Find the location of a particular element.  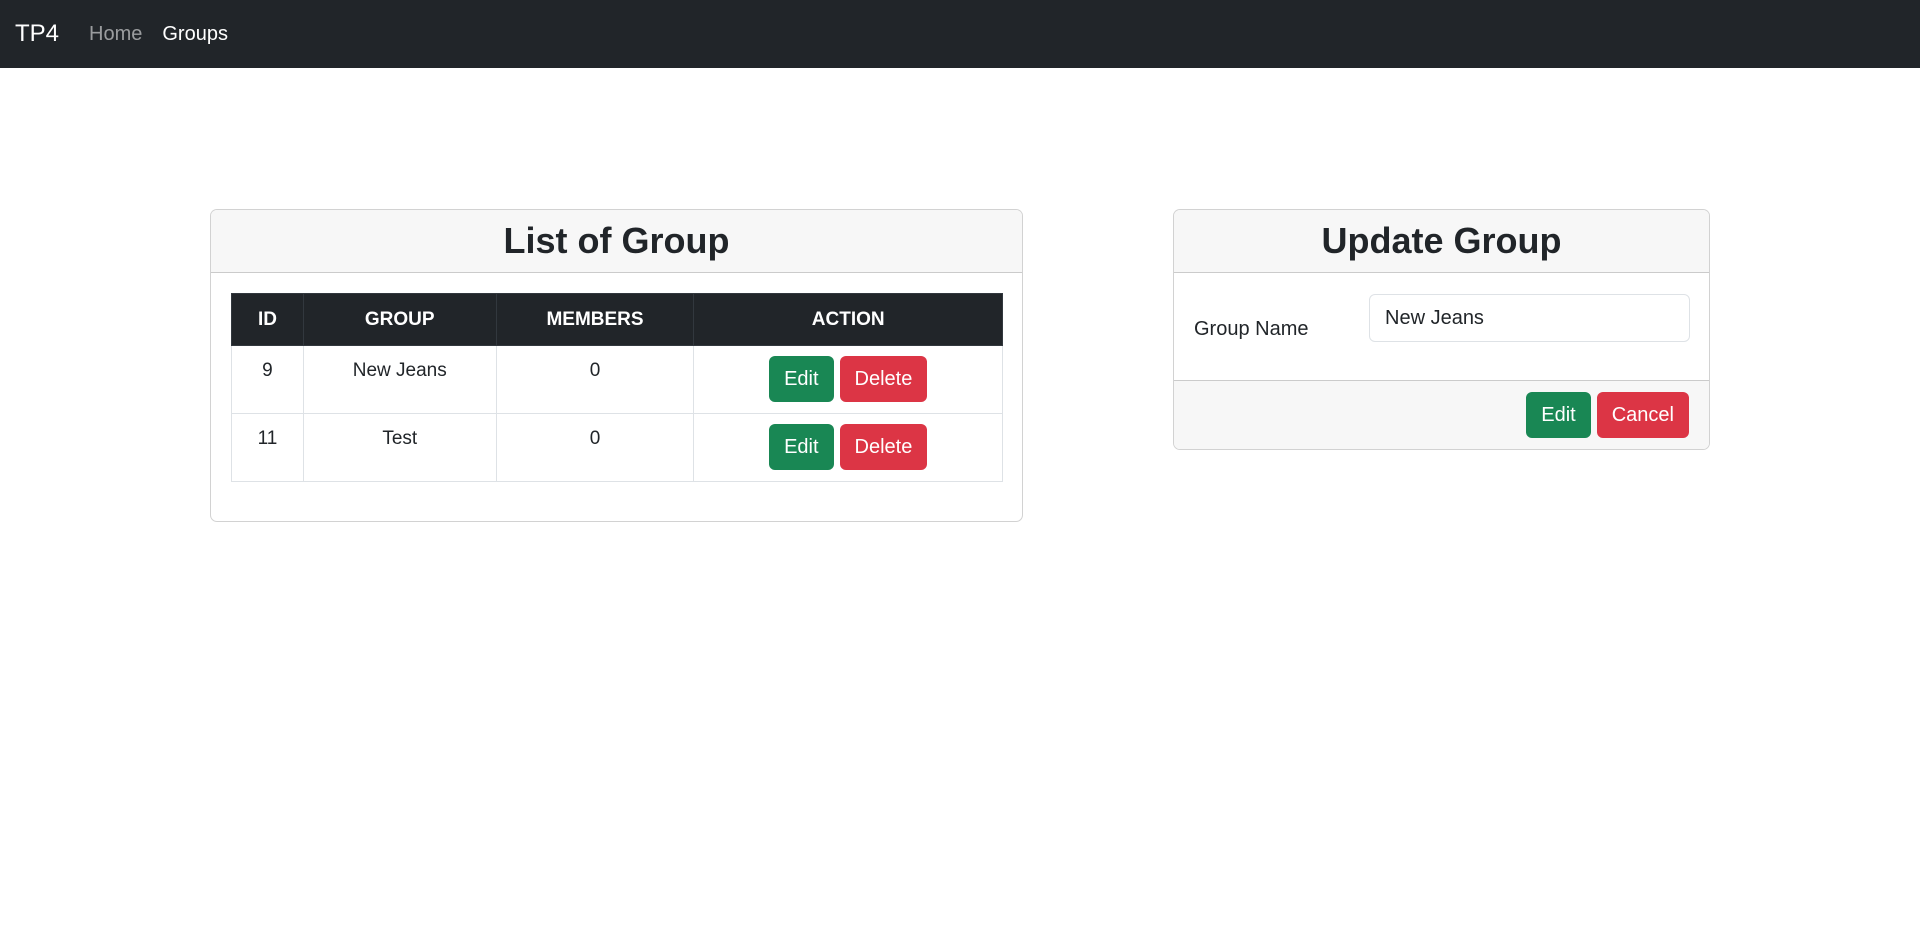

update-group-card-footer: Edit Cancel is located at coordinates (1441, 414).